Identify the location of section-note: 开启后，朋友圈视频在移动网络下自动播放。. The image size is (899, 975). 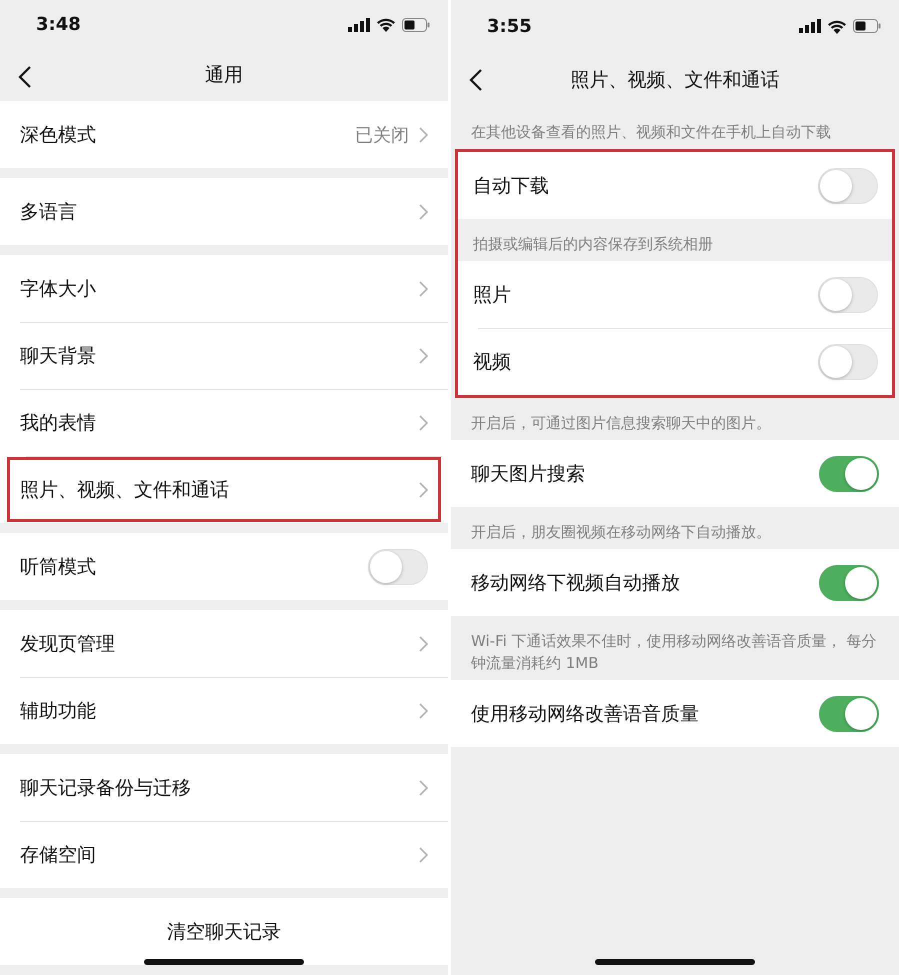
(621, 532).